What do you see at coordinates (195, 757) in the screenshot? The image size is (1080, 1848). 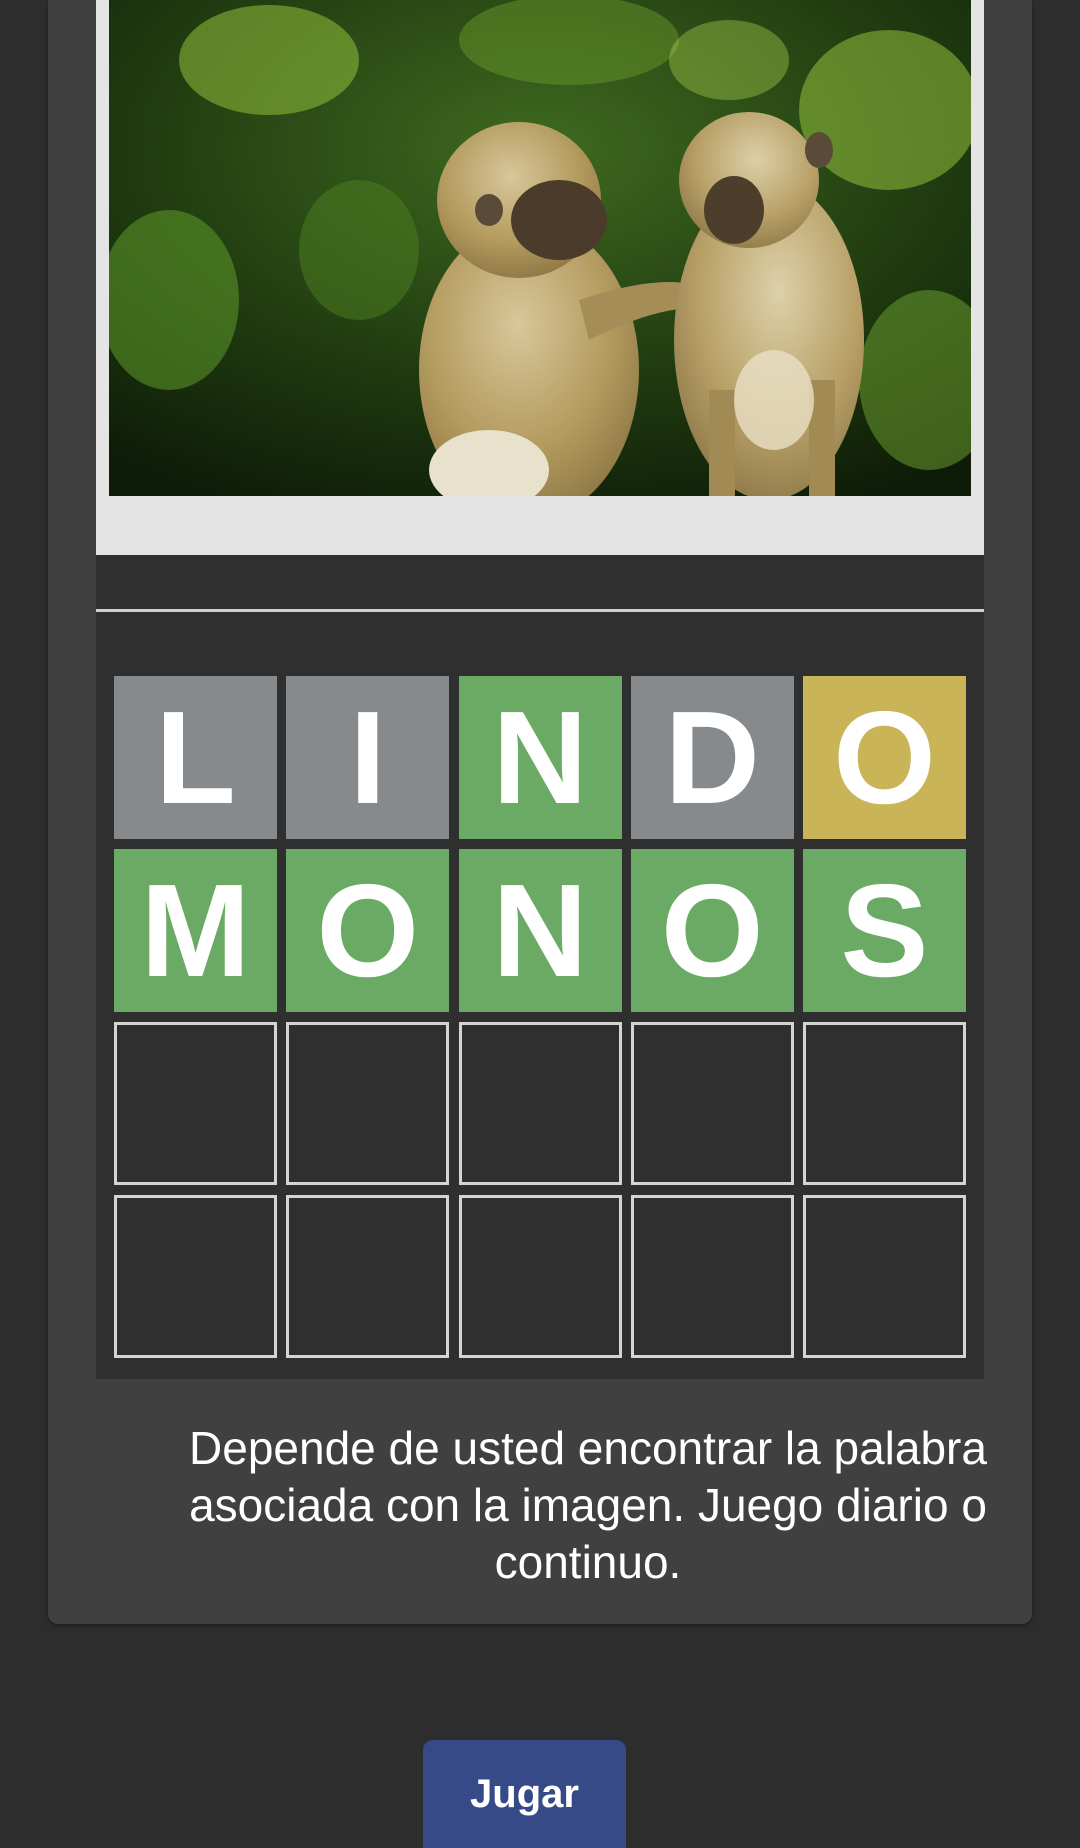 I see `letter-tile: L` at bounding box center [195, 757].